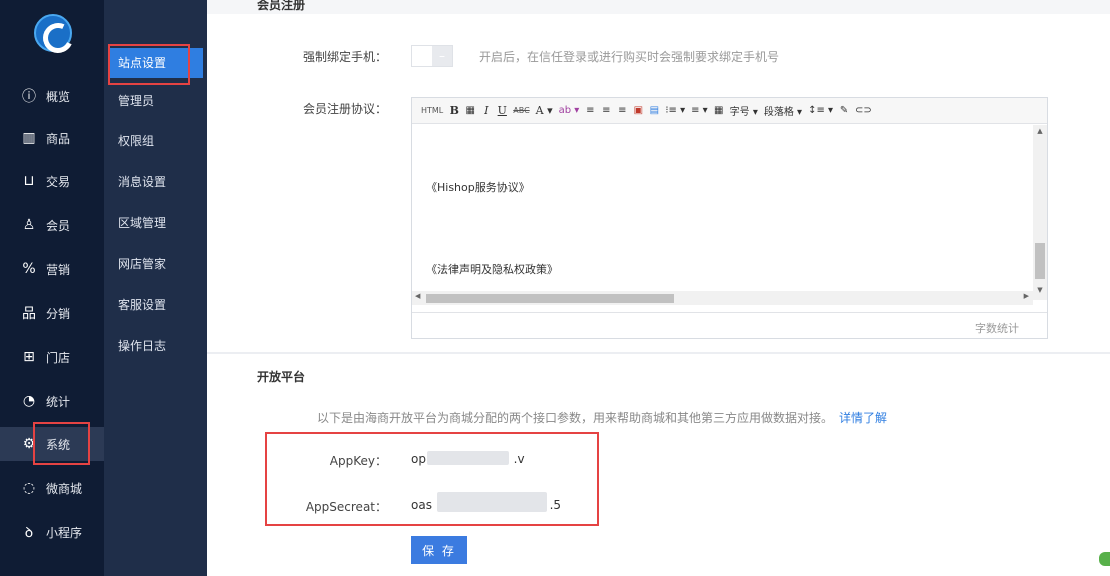 The width and height of the screenshot is (1110, 576). I want to click on agreement-label: 会员注册协议：, so click(344, 109).